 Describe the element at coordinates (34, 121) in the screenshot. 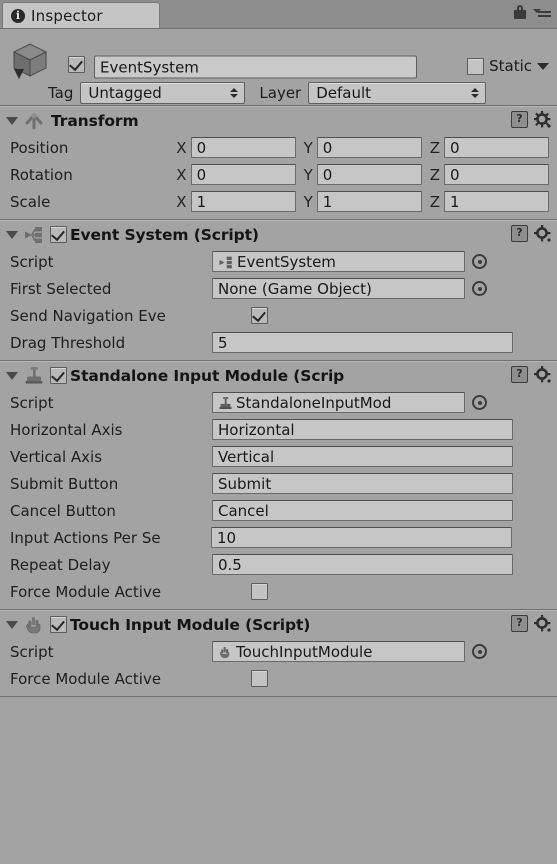

I see `transform-axis-icon` at that location.